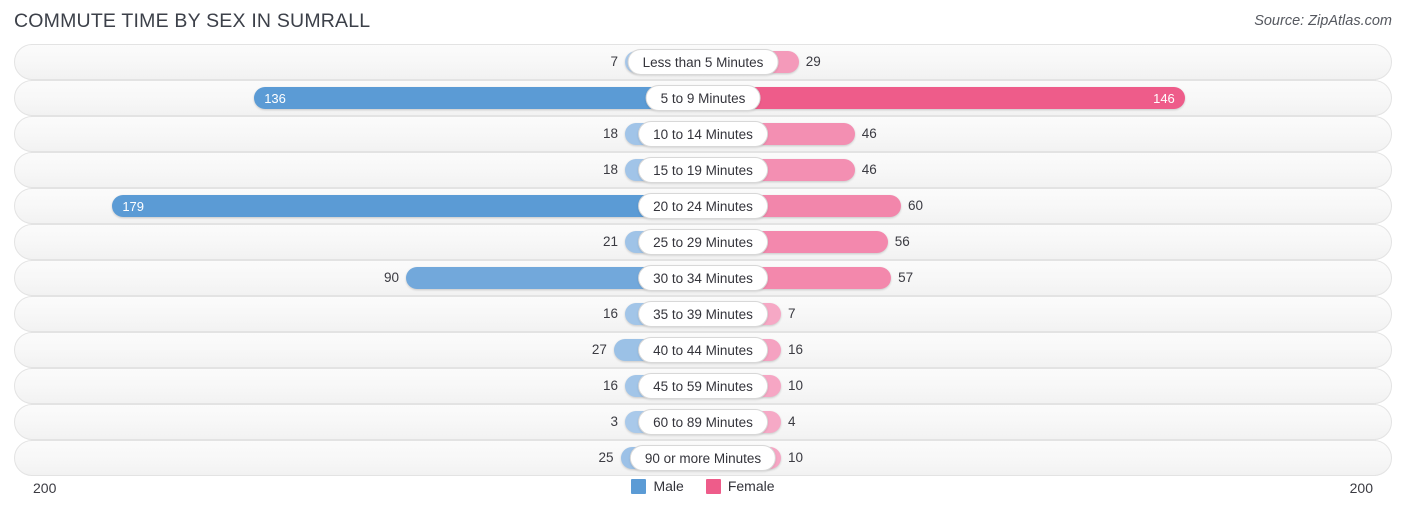 The height and width of the screenshot is (523, 1406). I want to click on page-title: COMMUTE TIME BY SEX IN SUMRALL, so click(192, 21).